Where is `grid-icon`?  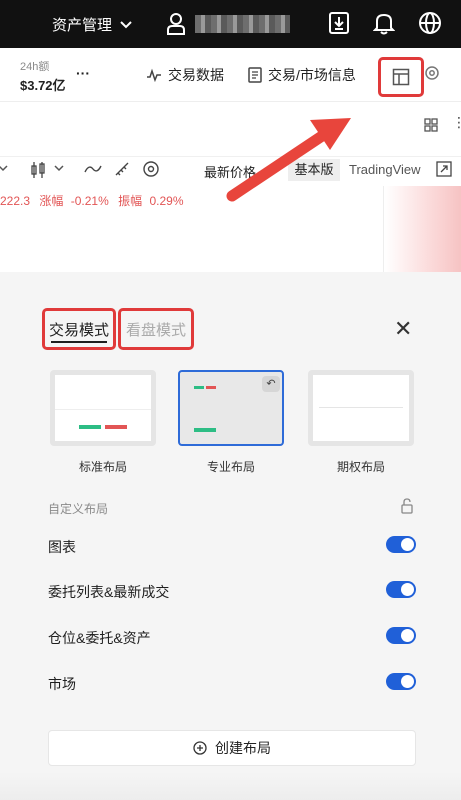
grid-icon is located at coordinates (431, 125).